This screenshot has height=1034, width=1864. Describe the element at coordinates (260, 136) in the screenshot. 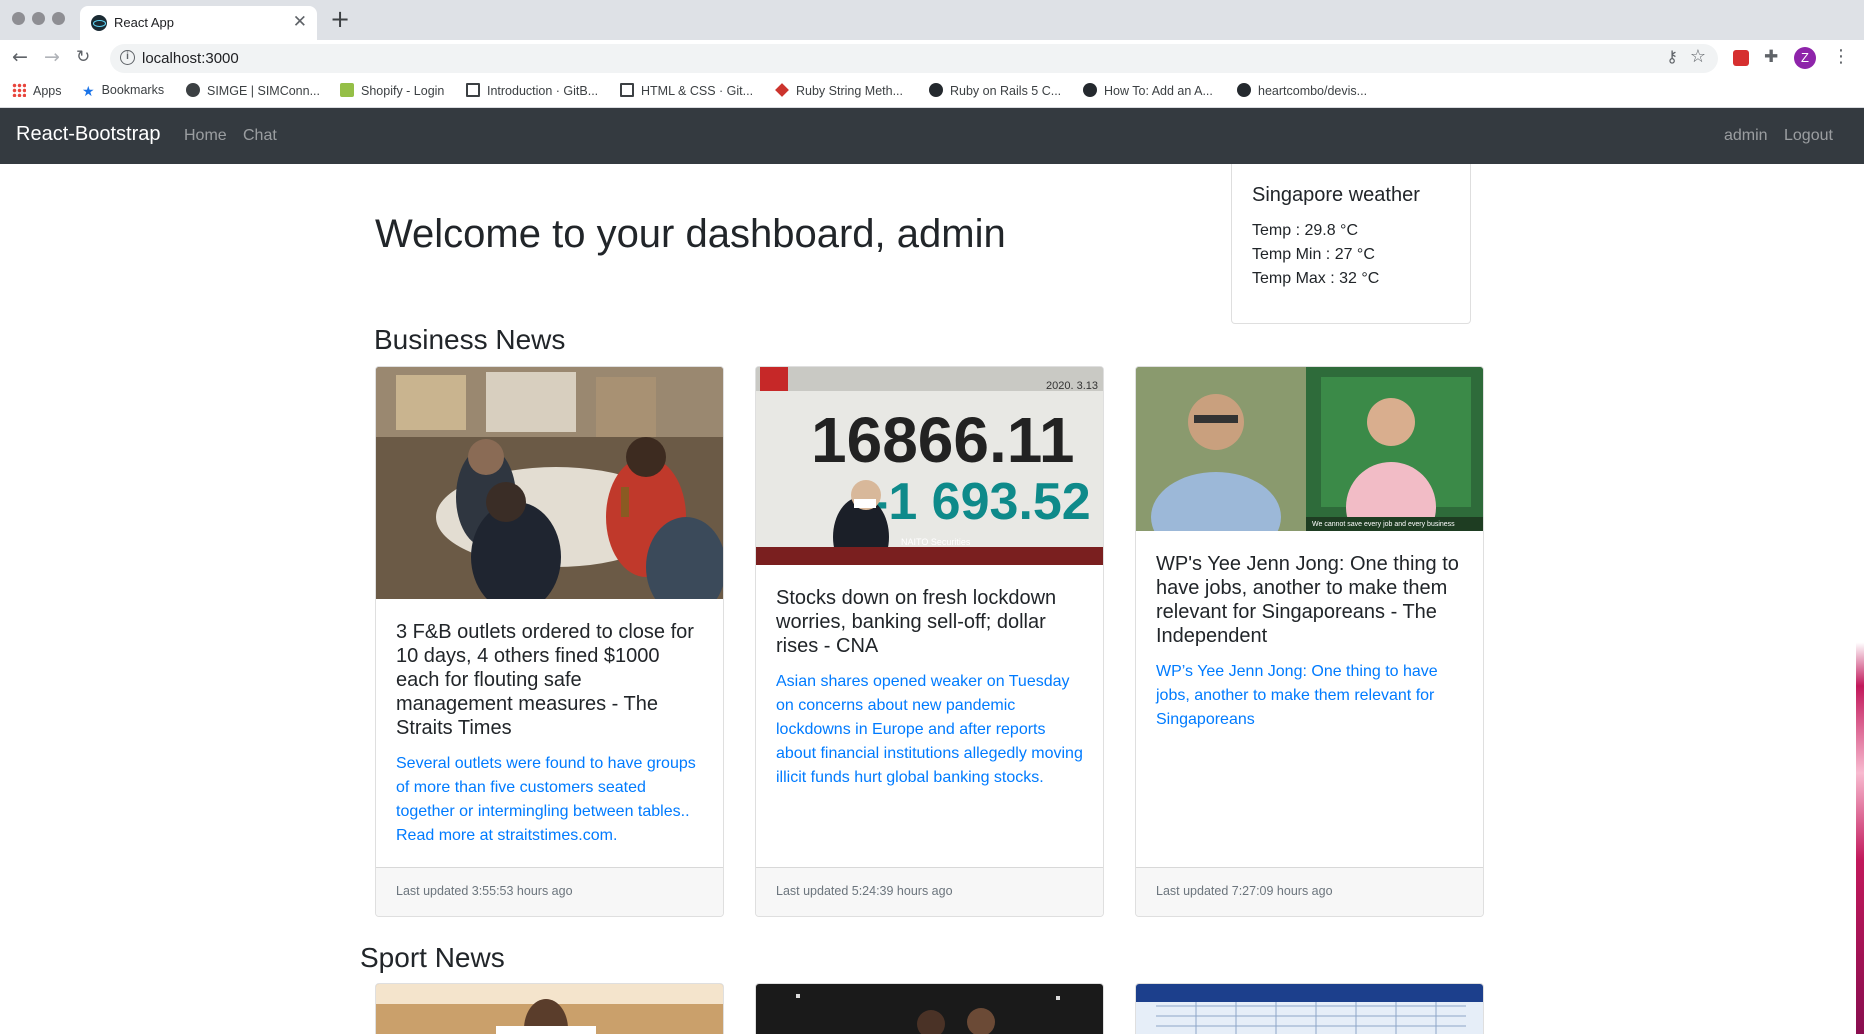

I see `nav-link-chat: Chat` at that location.